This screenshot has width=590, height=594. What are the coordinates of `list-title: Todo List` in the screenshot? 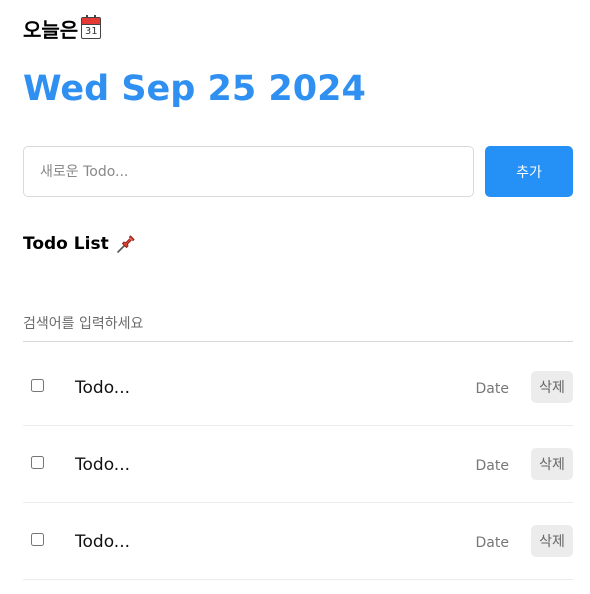 It's located at (80, 244).